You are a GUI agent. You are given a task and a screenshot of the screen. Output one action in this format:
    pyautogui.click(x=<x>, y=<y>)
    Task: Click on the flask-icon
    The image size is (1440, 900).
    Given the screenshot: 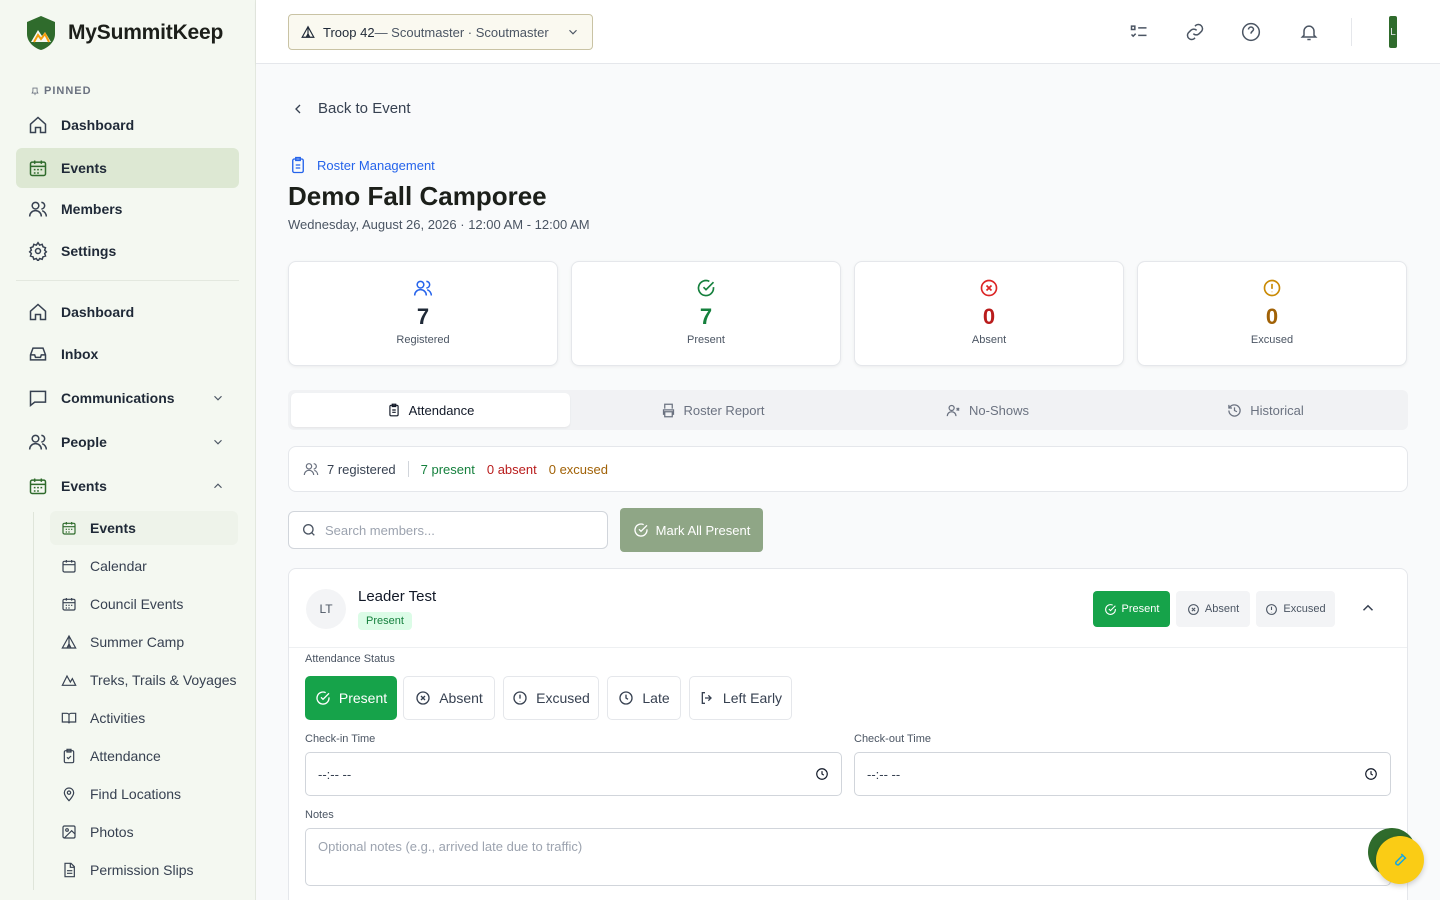 What is the action you would take?
    pyautogui.click(x=1400, y=860)
    